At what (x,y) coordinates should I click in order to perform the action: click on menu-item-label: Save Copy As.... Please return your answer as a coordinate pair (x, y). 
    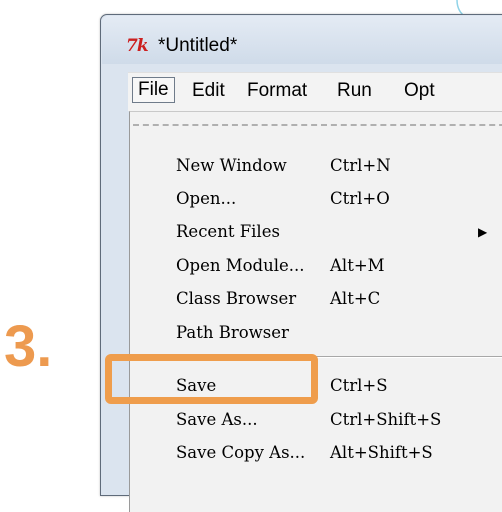
    Looking at the image, I should click on (241, 452).